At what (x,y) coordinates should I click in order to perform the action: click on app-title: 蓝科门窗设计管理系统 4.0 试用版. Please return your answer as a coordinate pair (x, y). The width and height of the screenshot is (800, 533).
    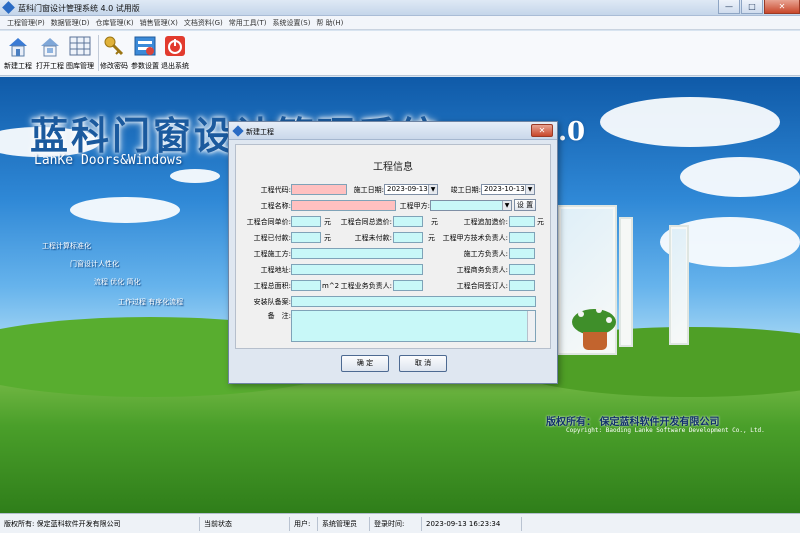
    Looking at the image, I should click on (79, 8).